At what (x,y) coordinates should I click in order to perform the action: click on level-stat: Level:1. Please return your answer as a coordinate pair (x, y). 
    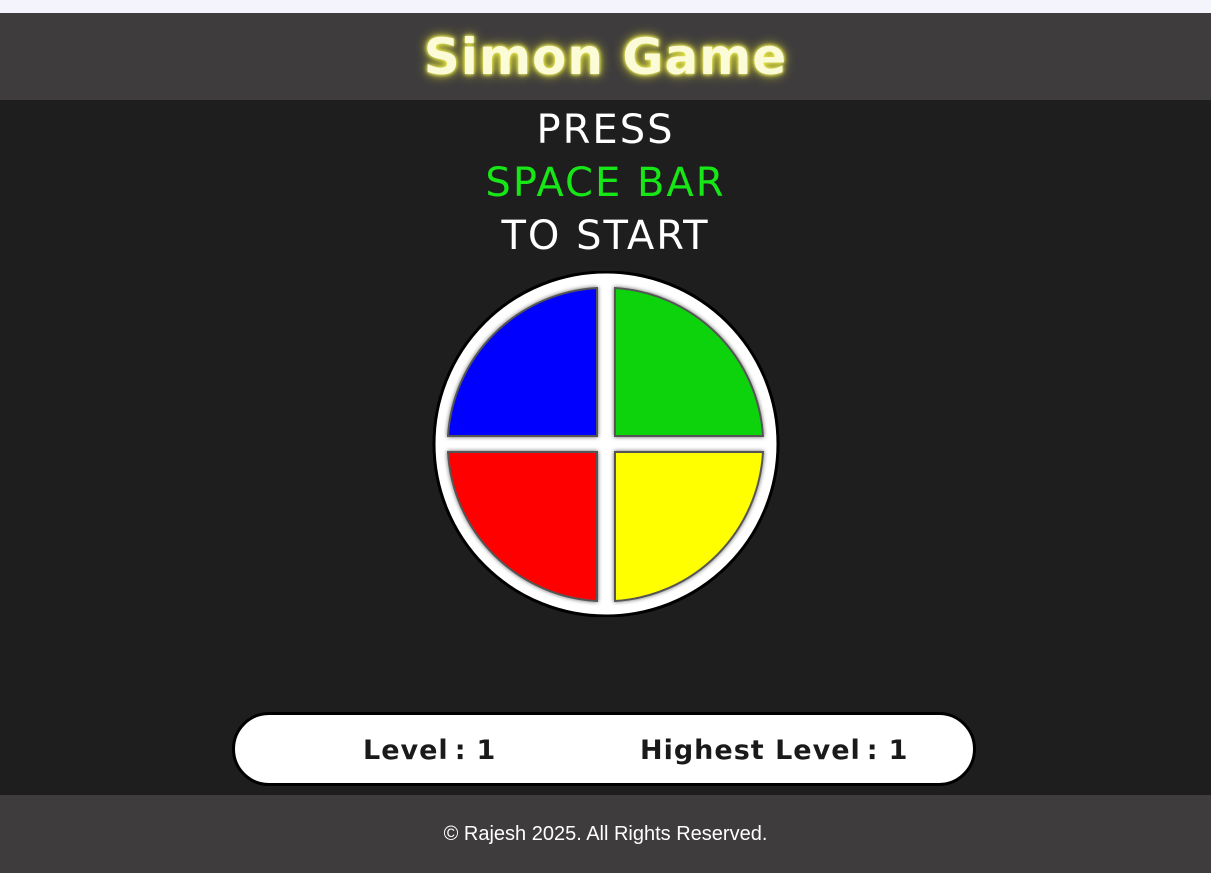
    Looking at the image, I should click on (429, 750).